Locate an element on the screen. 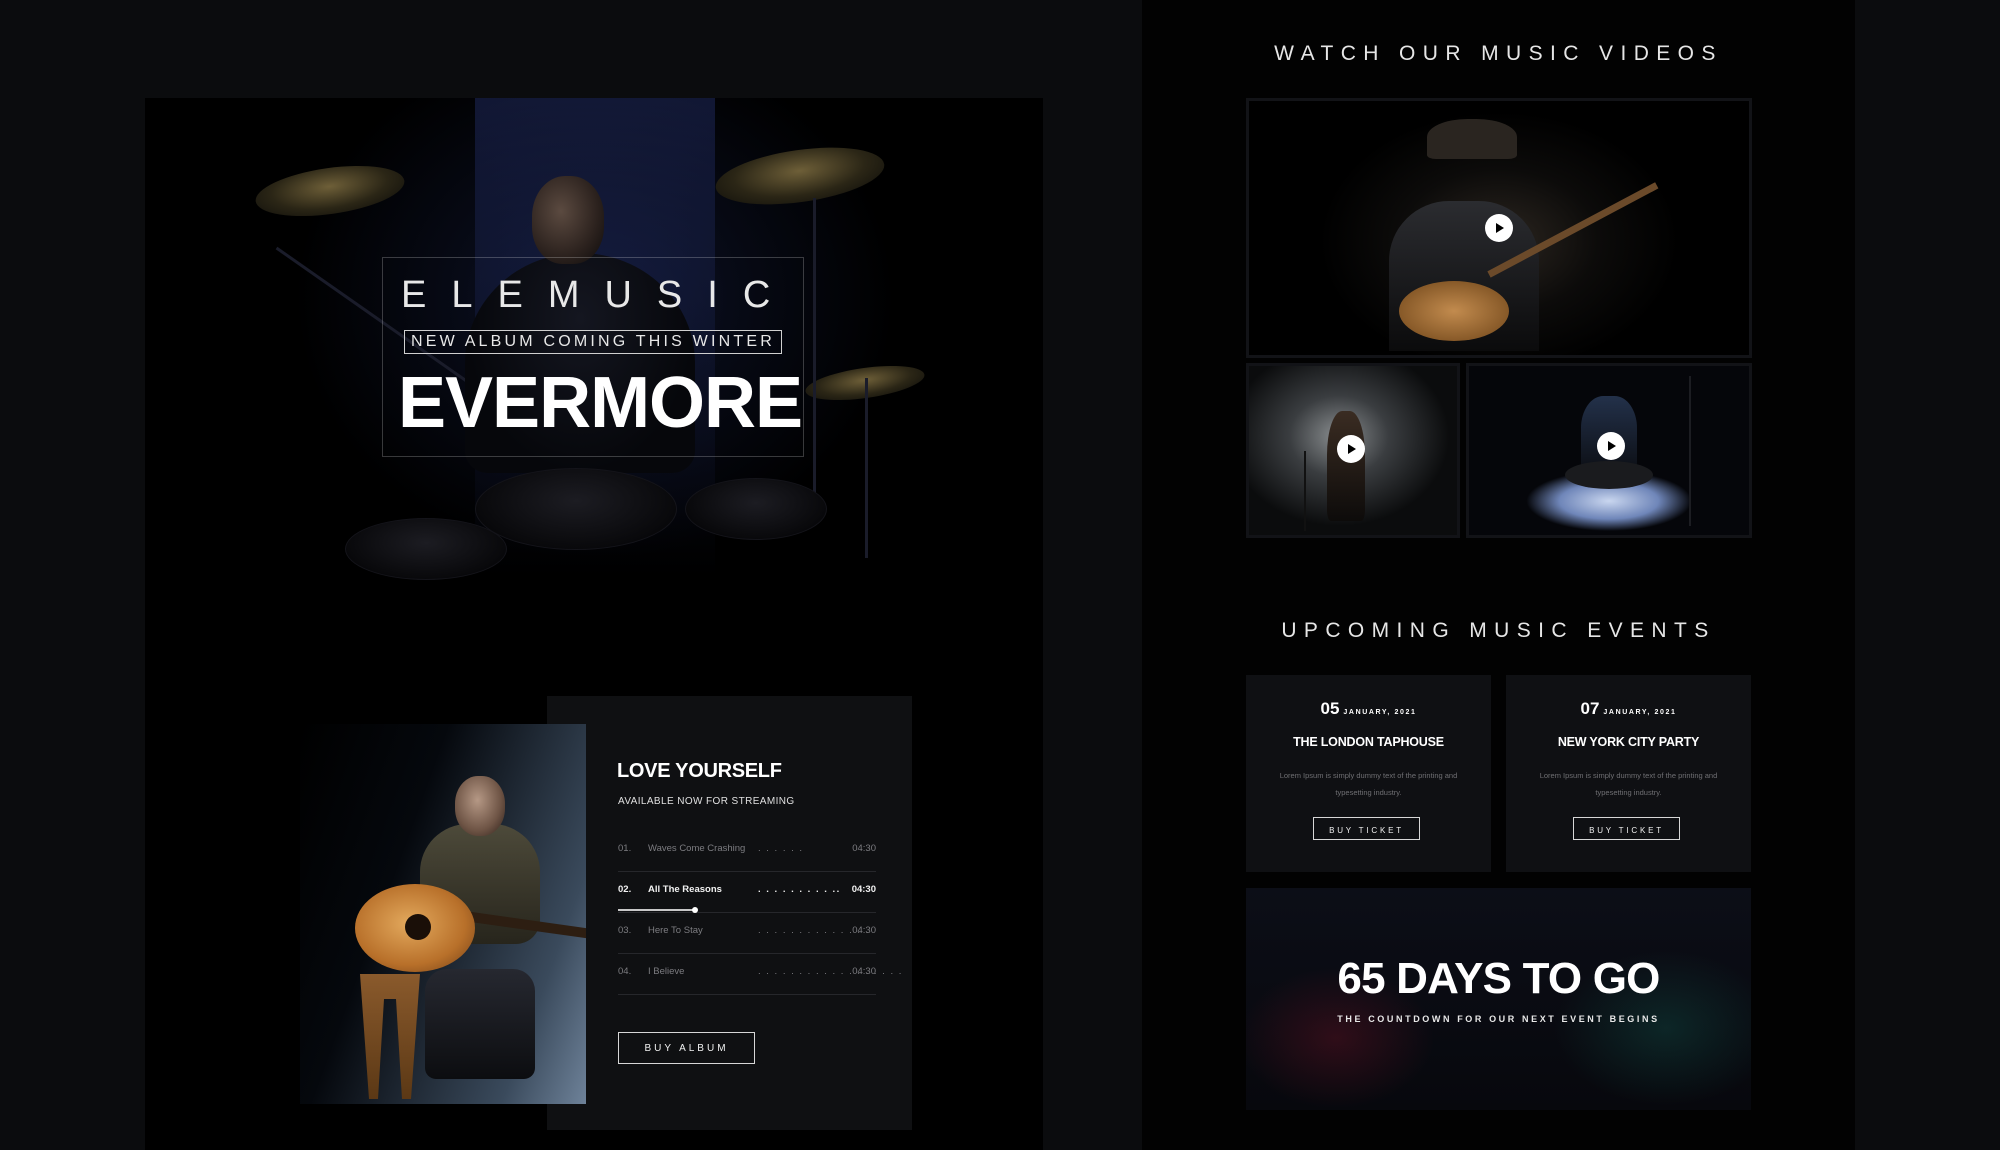 The height and width of the screenshot is (1150, 2000). event-date: 07 JANUARY, 2021 is located at coordinates (1628, 709).